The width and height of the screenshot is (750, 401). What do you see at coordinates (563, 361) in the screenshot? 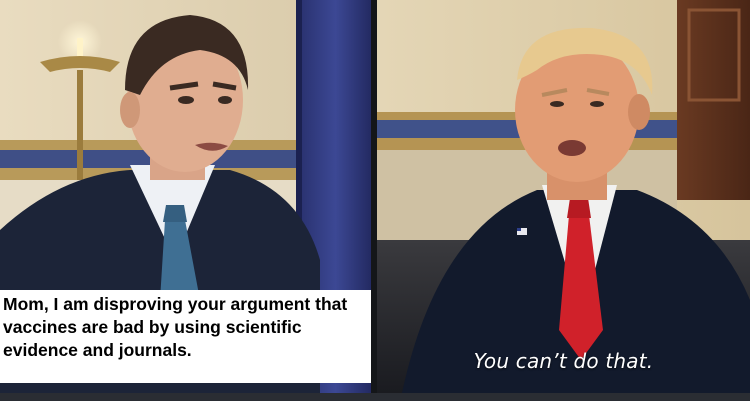
I see `video-subtitle: You can’t do that.` at bounding box center [563, 361].